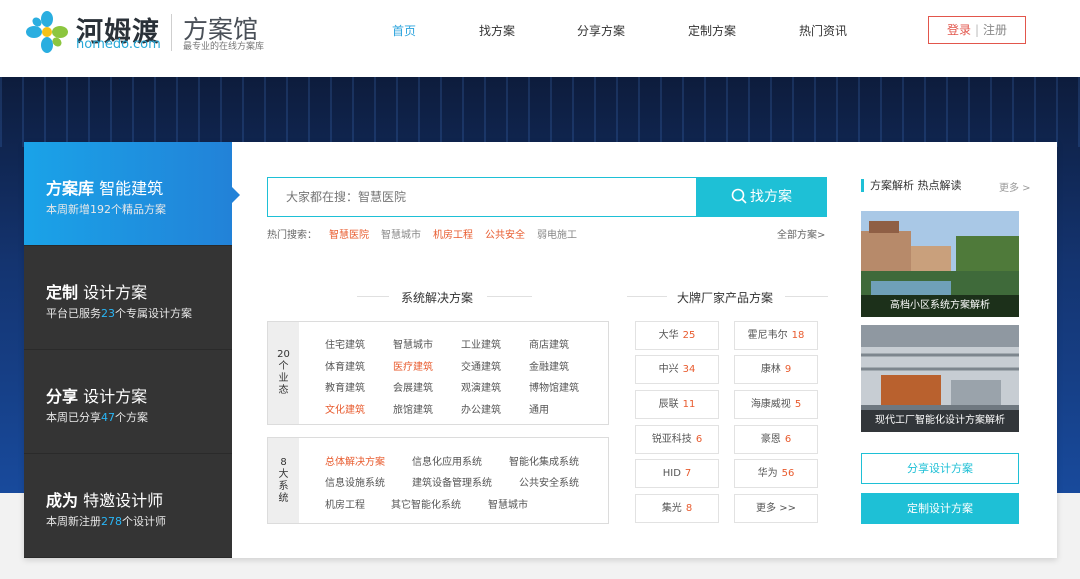 This screenshot has width=1080, height=579. What do you see at coordinates (823, 30) in the screenshot?
I see `nav-hot-news: 热门资讯` at bounding box center [823, 30].